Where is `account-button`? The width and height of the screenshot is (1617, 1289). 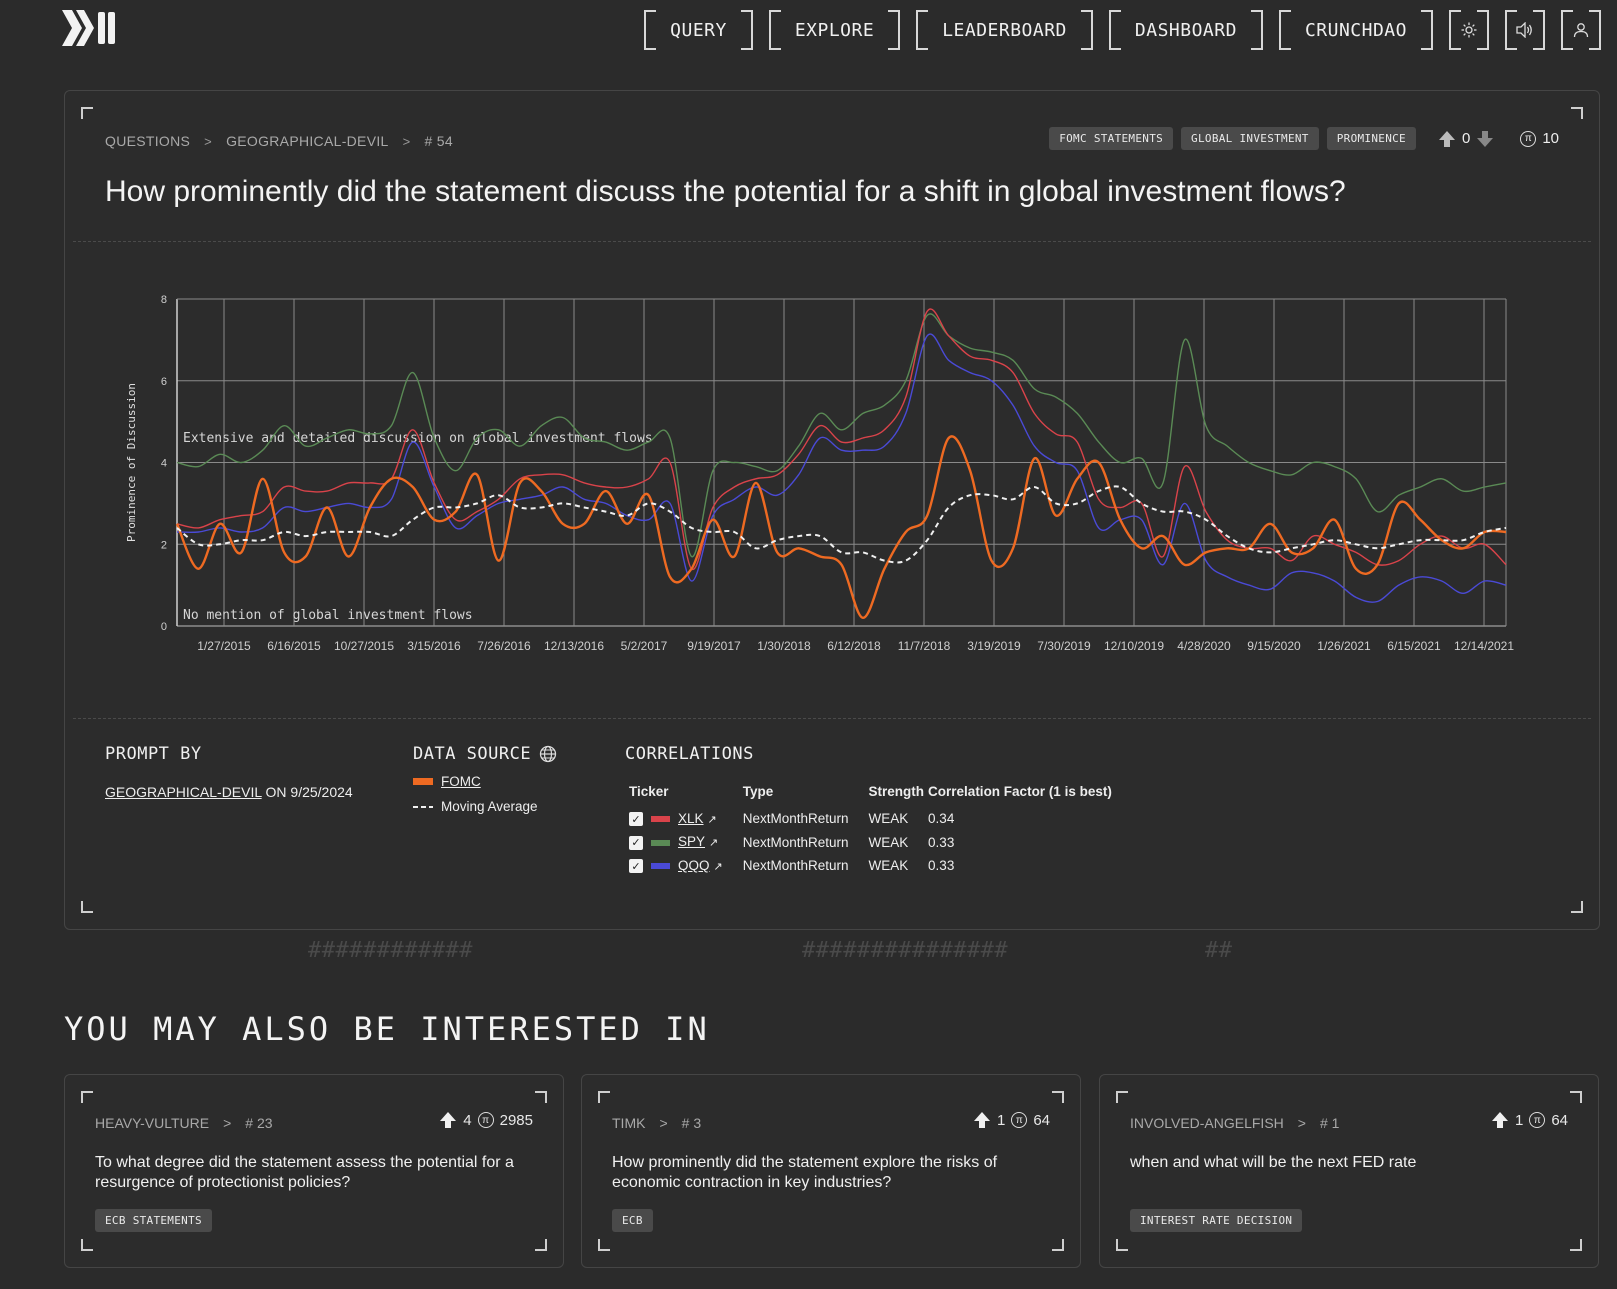 account-button is located at coordinates (1581, 30).